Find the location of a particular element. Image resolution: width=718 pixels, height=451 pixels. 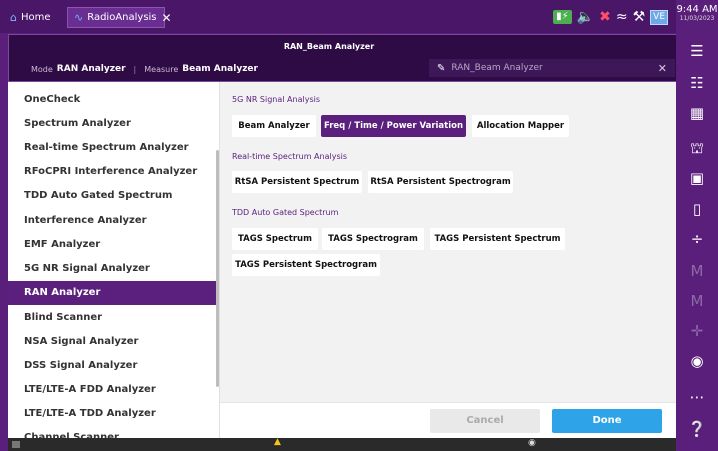

square-icon is located at coordinates (16, 444).